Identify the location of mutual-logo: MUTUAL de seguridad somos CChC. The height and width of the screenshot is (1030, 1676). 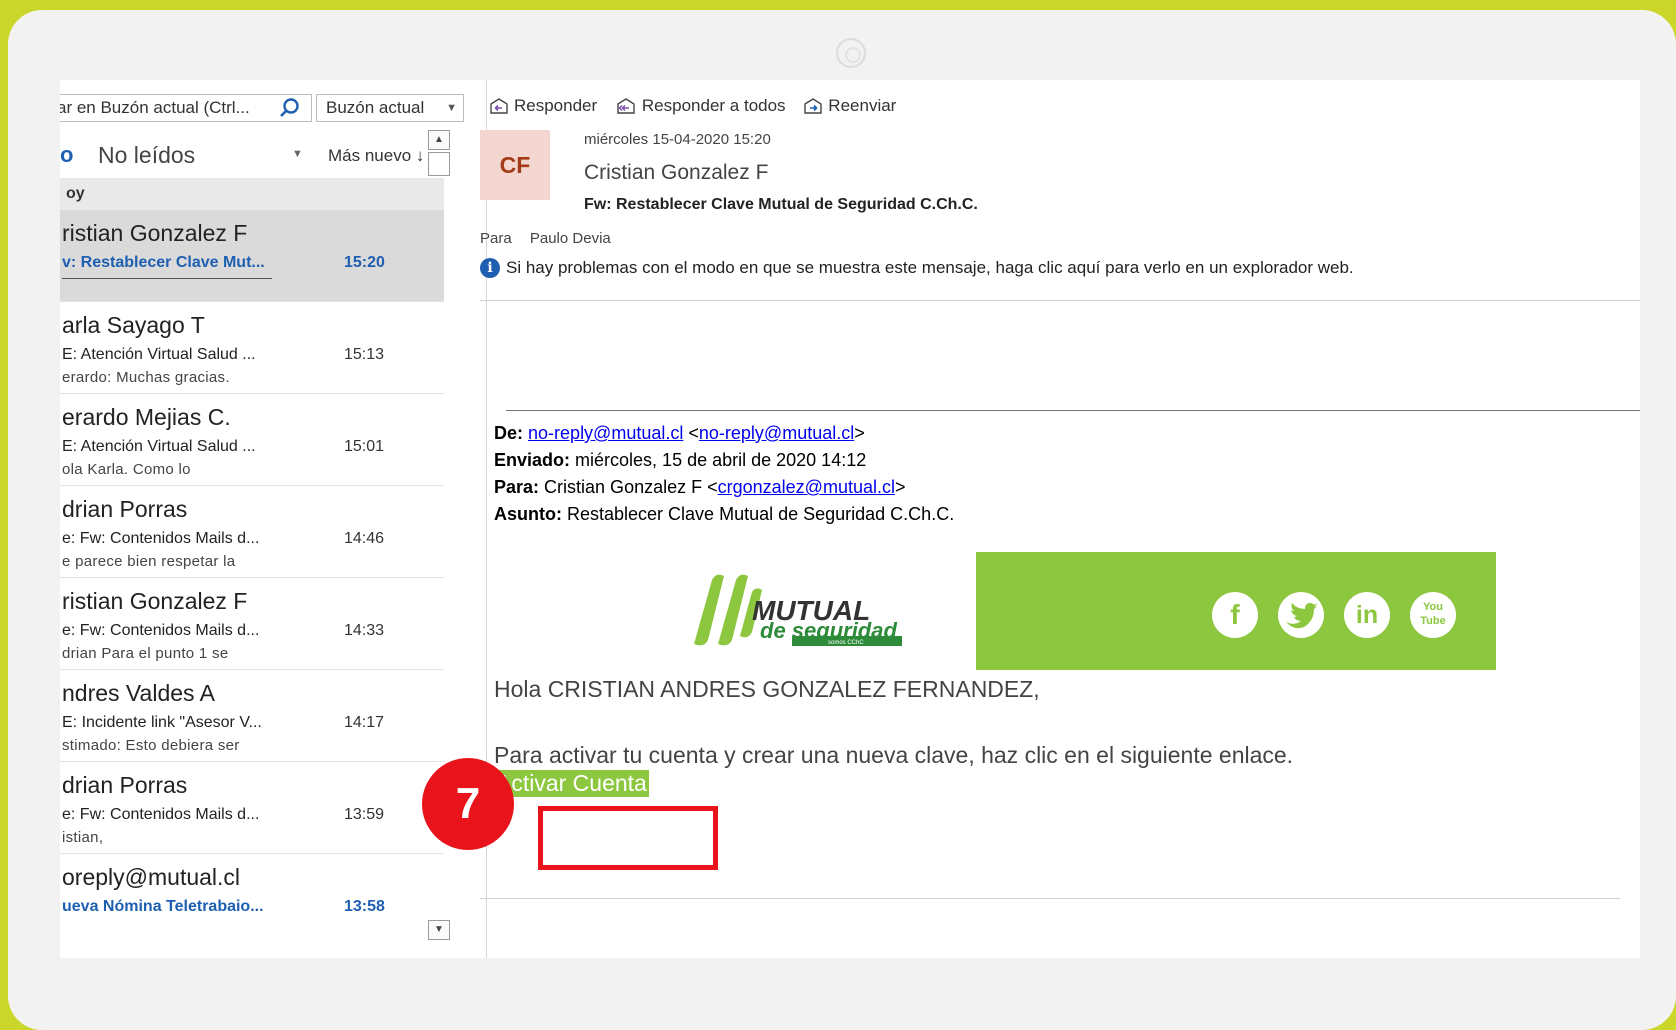
(820, 611).